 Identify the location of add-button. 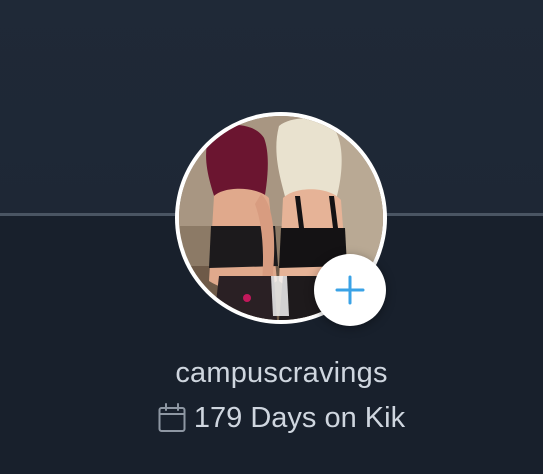
(350, 290).